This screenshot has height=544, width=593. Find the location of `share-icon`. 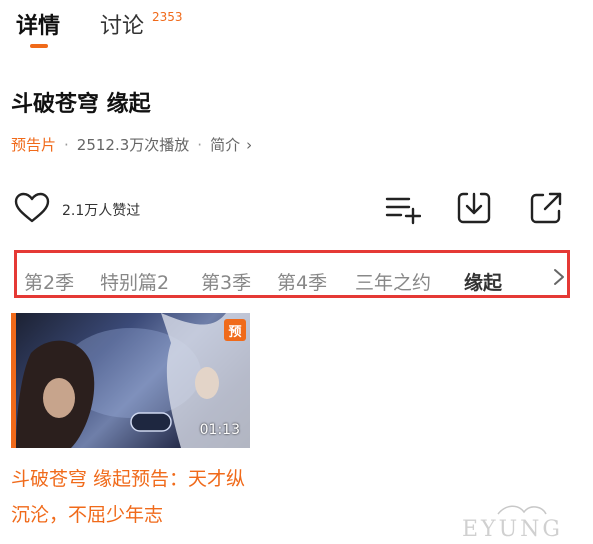

share-icon is located at coordinates (546, 208).